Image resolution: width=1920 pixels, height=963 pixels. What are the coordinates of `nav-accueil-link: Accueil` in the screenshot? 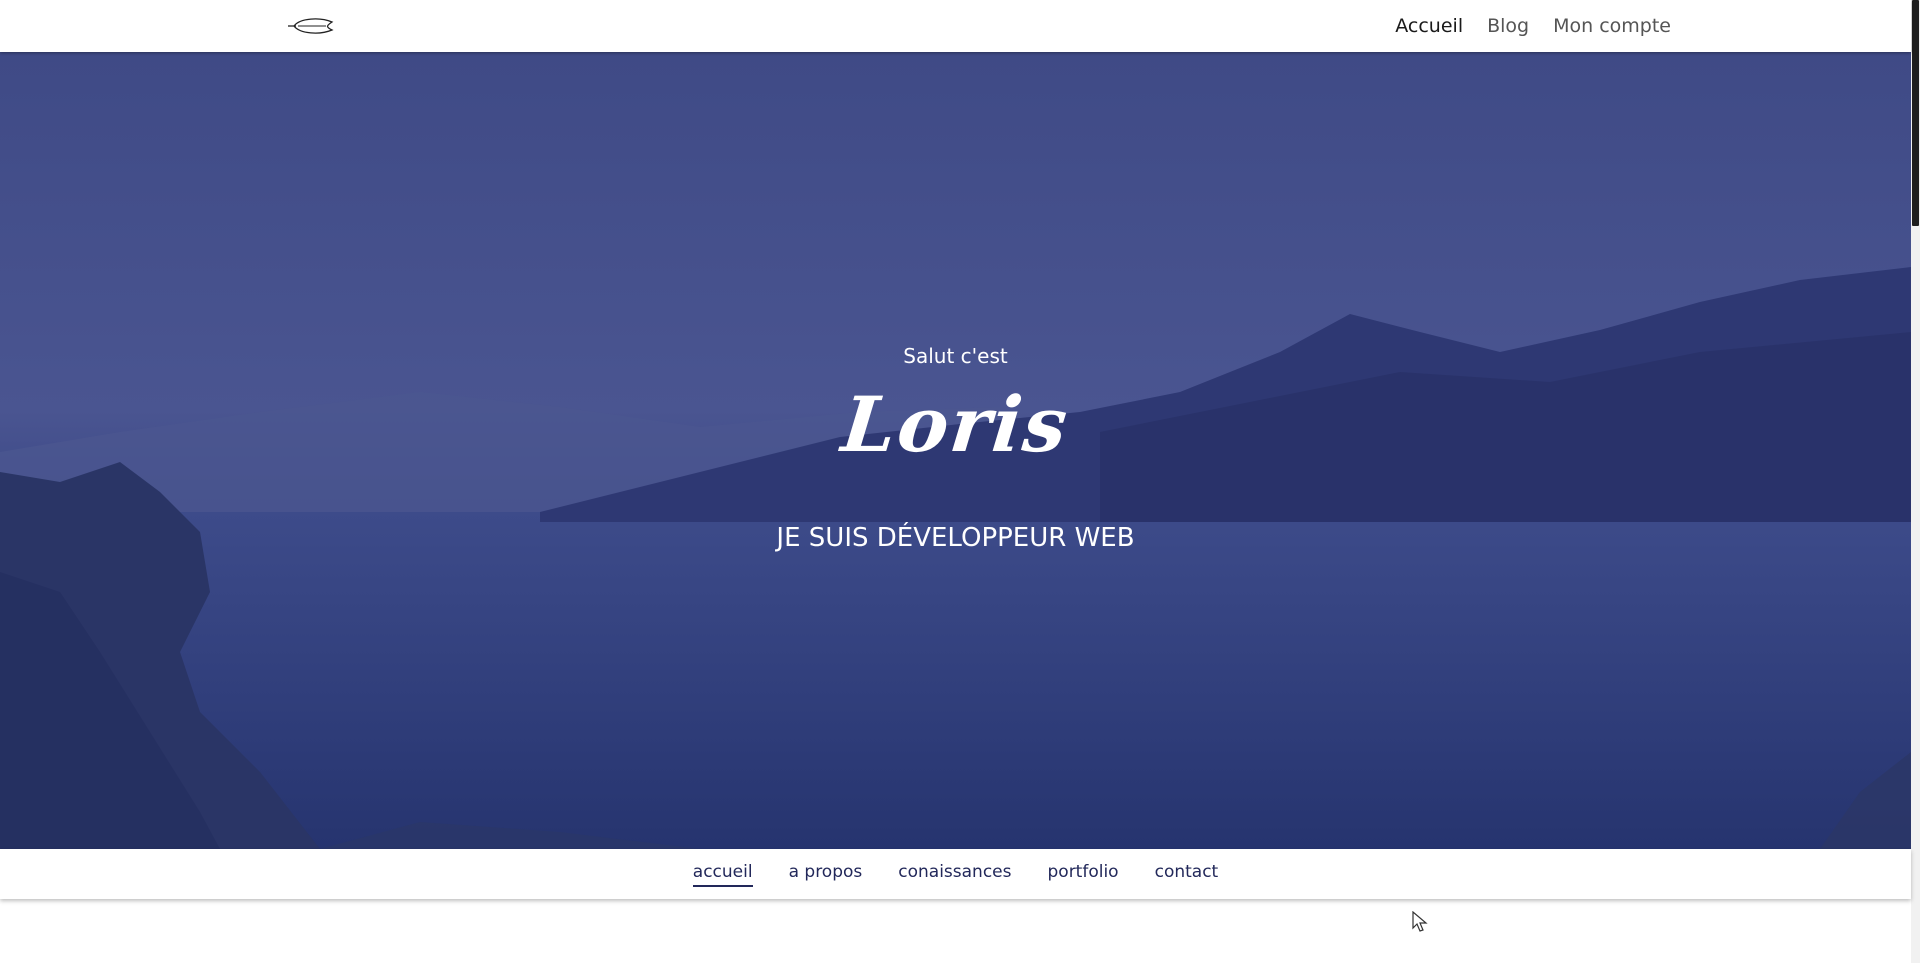 It's located at (1429, 26).